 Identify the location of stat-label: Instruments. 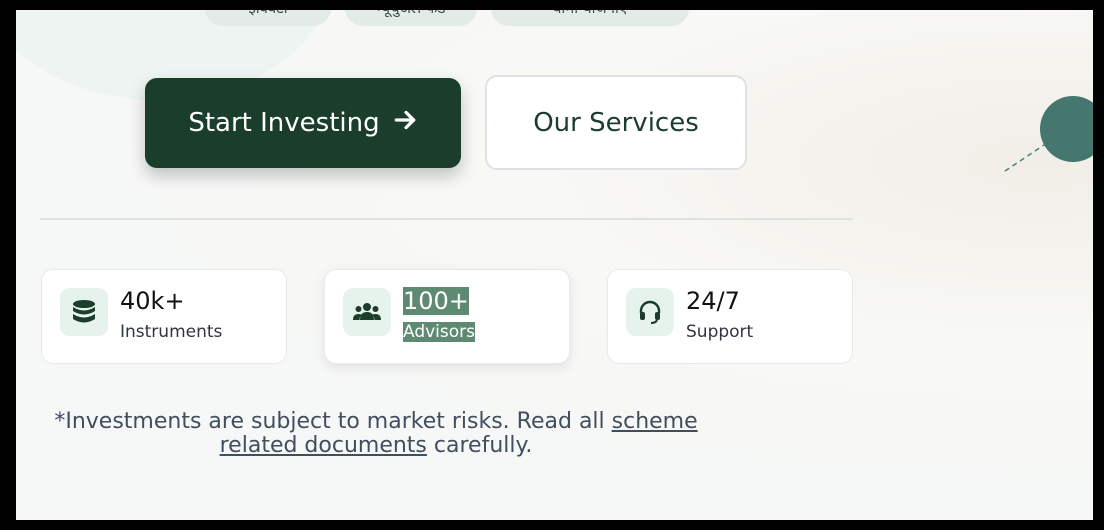
(171, 332).